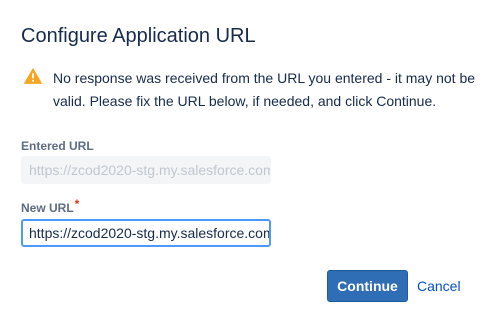  Describe the element at coordinates (146, 233) in the screenshot. I see `new-url-input` at that location.